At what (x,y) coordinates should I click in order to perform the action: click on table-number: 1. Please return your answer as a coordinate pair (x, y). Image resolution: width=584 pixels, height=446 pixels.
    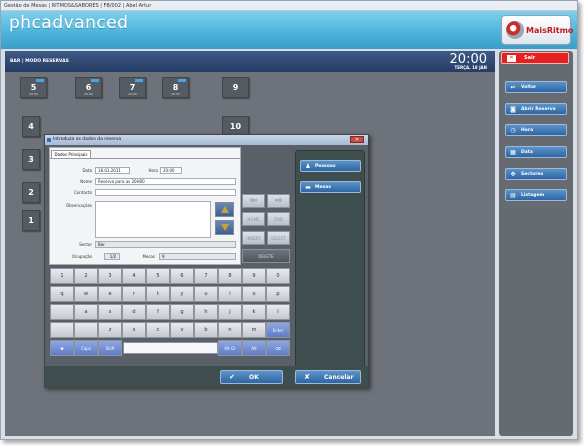
    Looking at the image, I should click on (31, 220).